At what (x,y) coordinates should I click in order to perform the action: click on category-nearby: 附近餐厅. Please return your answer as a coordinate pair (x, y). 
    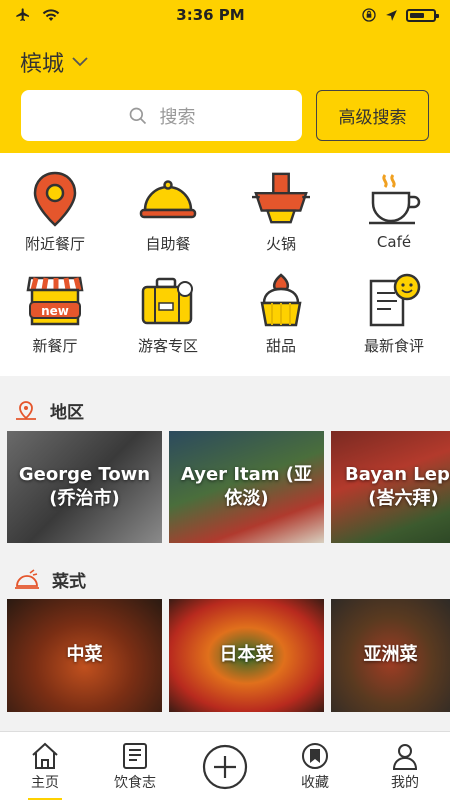
    Looking at the image, I should click on (55, 216).